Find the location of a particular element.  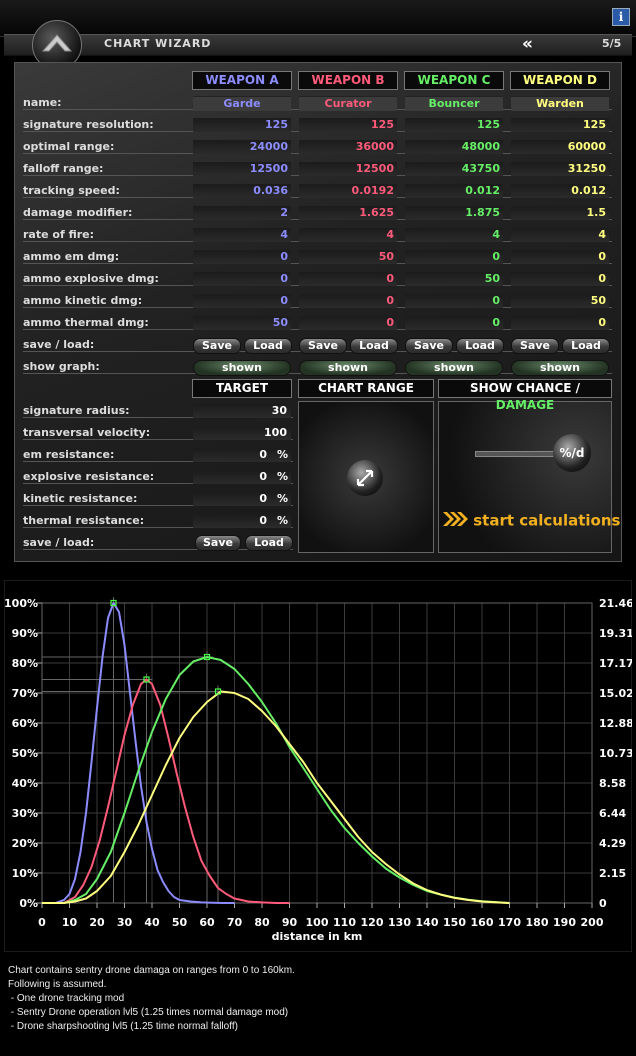

weapon-param-field: 43750 is located at coordinates (454, 169).